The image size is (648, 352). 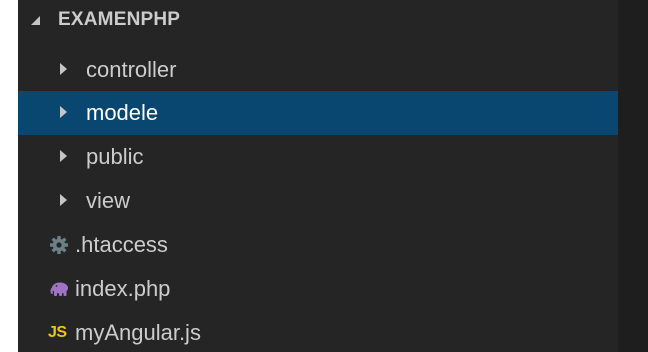 What do you see at coordinates (59, 245) in the screenshot?
I see `gear-icon` at bounding box center [59, 245].